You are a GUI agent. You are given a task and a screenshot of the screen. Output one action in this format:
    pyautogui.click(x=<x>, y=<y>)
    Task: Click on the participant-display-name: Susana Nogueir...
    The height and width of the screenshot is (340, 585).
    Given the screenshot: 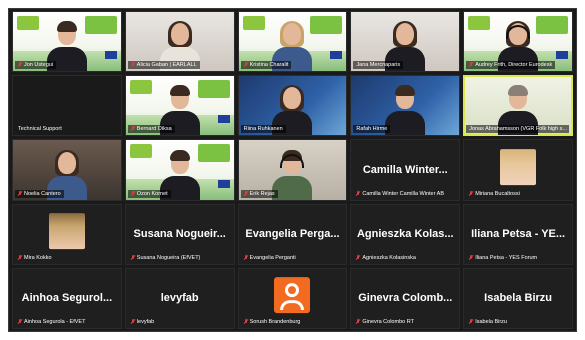 What is the action you would take?
    pyautogui.click(x=179, y=234)
    